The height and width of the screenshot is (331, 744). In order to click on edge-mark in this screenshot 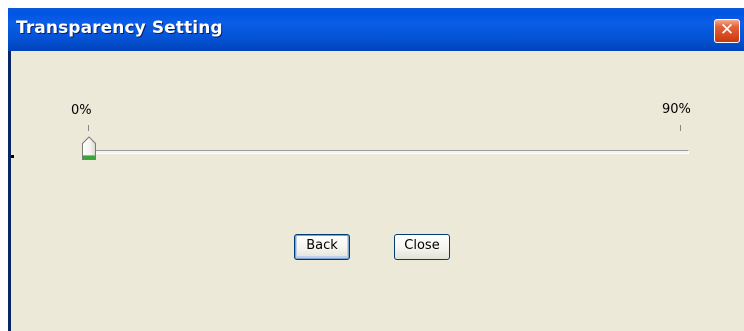, I will do `click(12, 156)`.